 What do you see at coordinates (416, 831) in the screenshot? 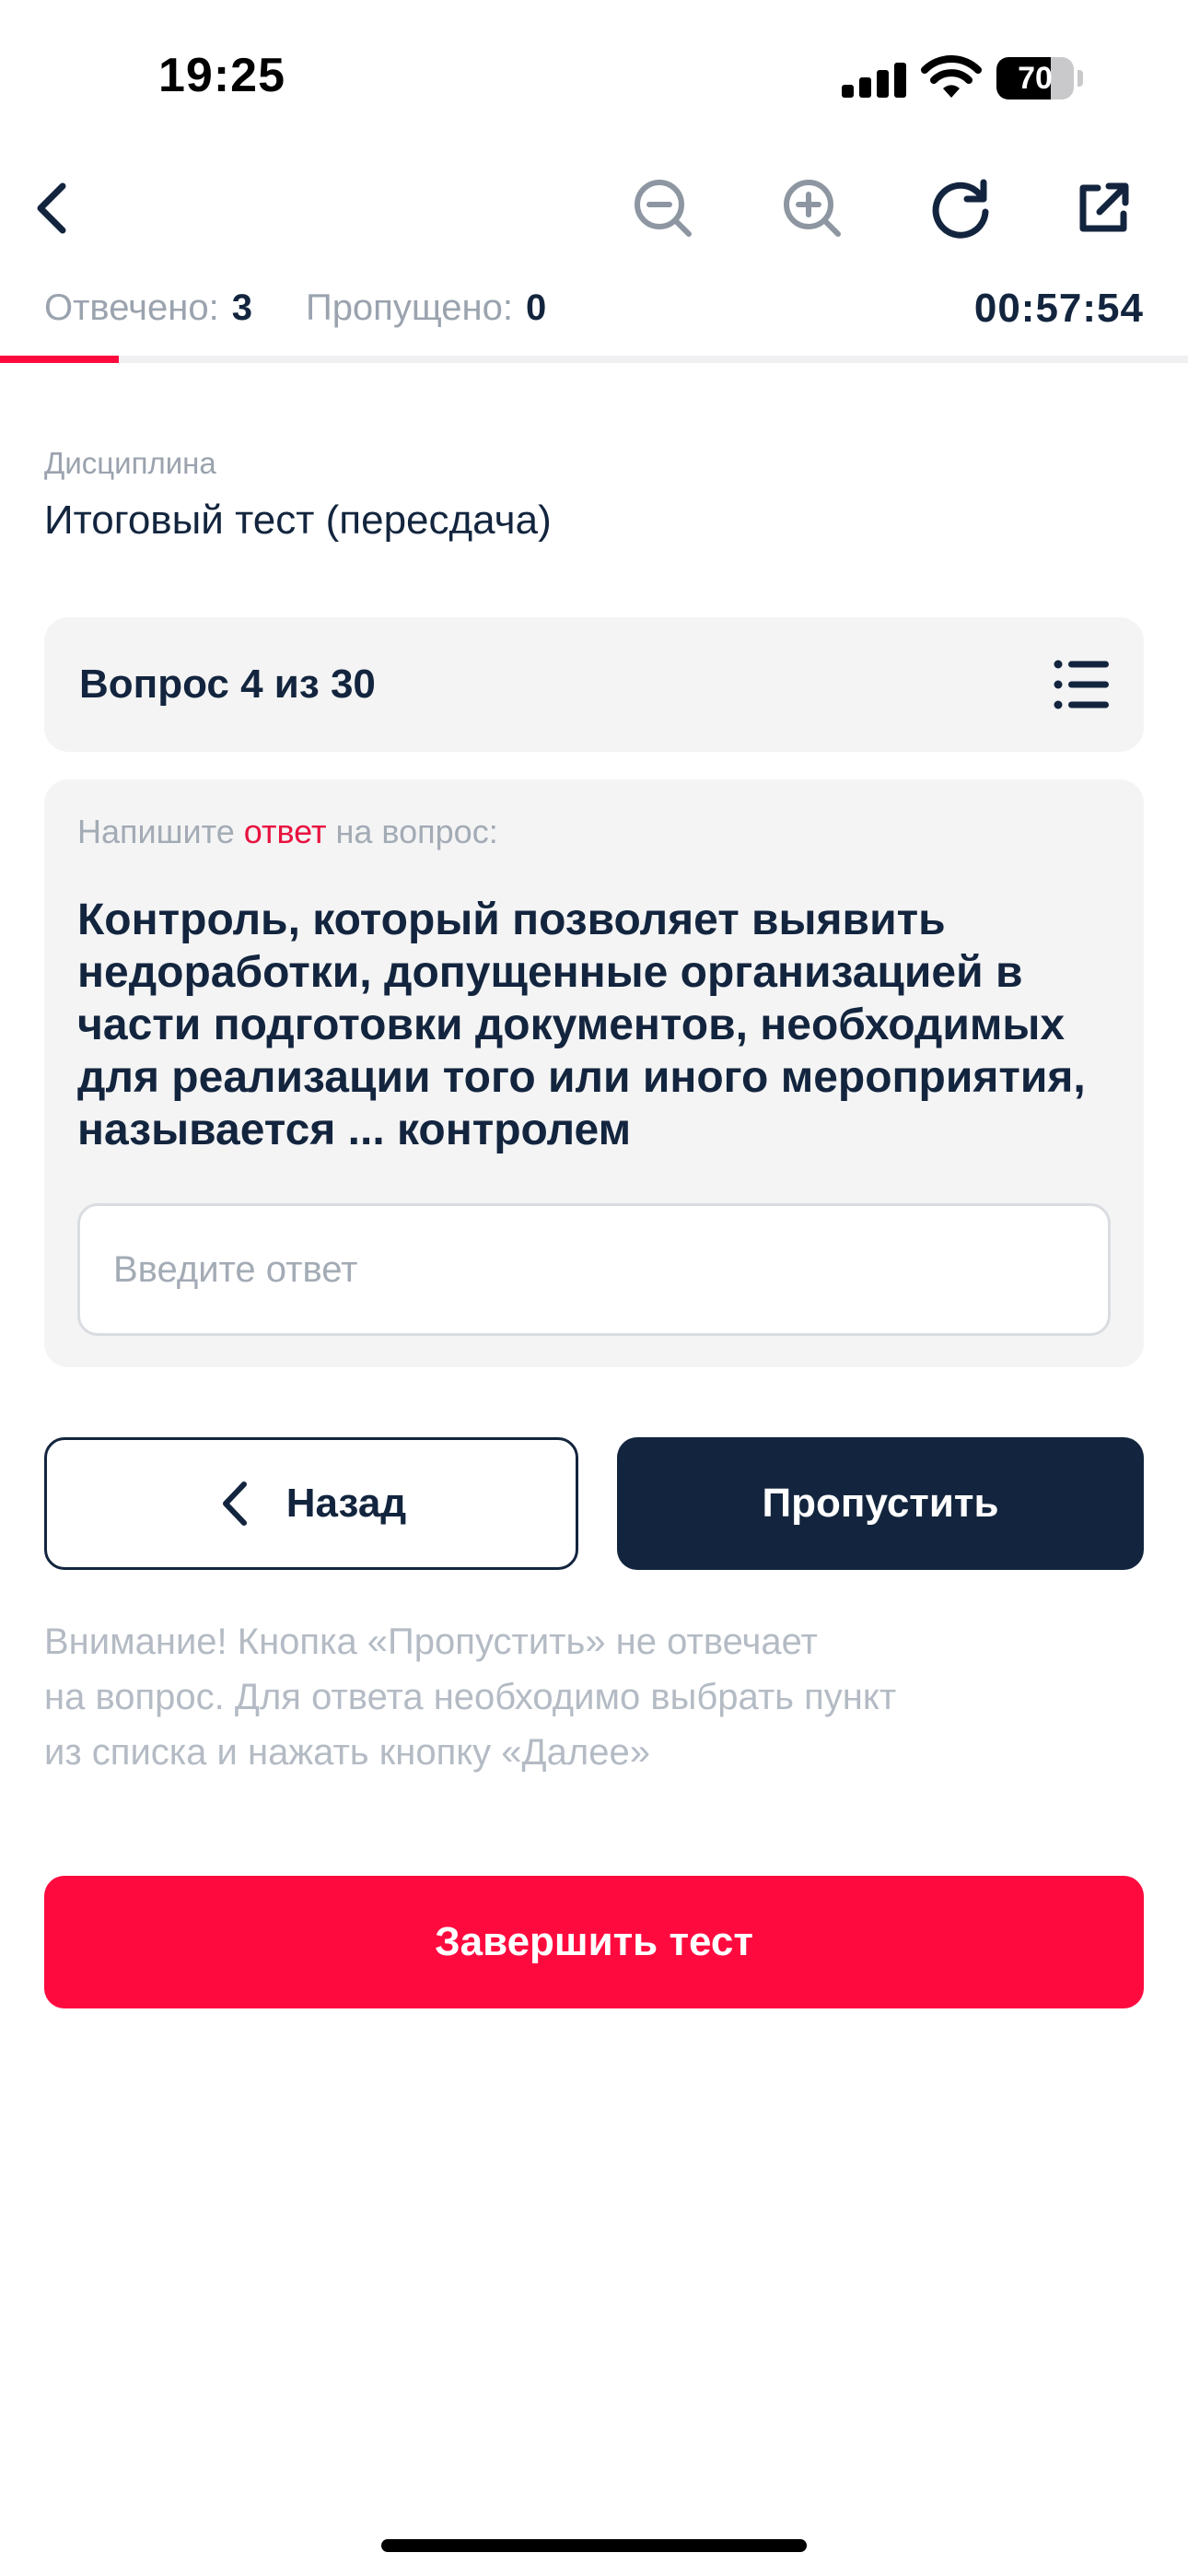
I see `prompt-suffix: на вопрос:` at bounding box center [416, 831].